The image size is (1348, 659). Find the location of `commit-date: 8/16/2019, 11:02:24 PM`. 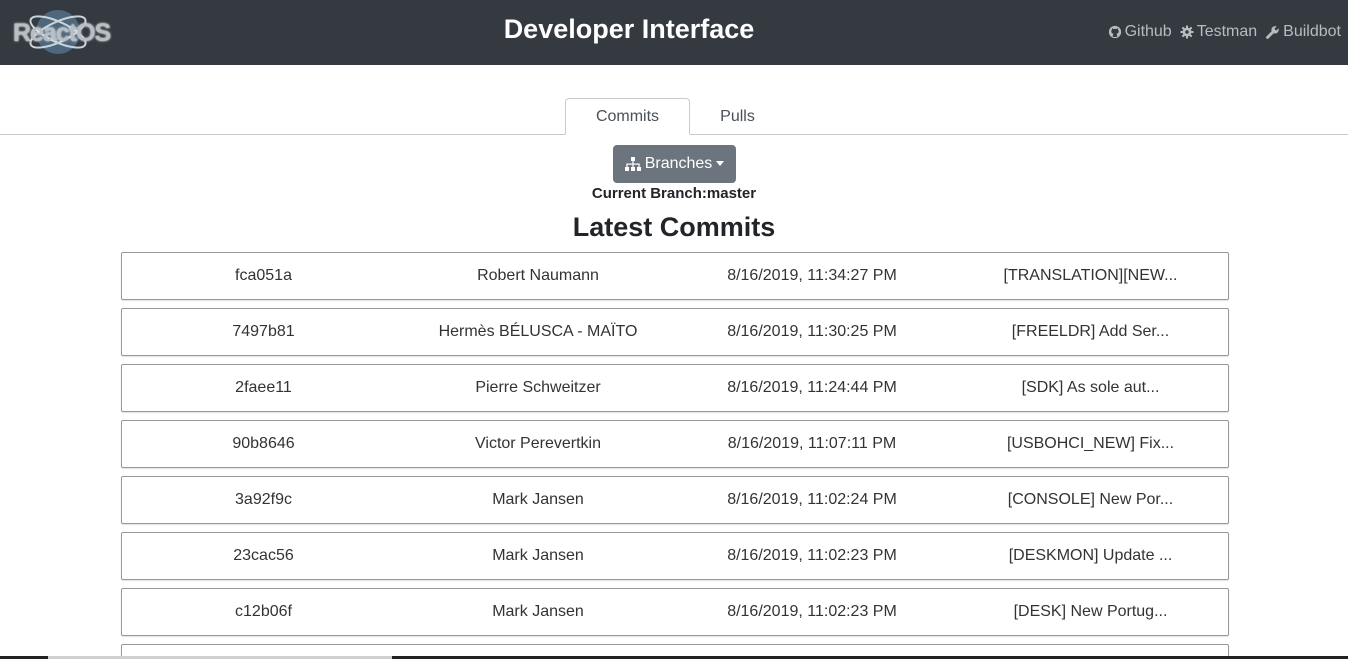

commit-date: 8/16/2019, 11:02:24 PM is located at coordinates (812, 499).